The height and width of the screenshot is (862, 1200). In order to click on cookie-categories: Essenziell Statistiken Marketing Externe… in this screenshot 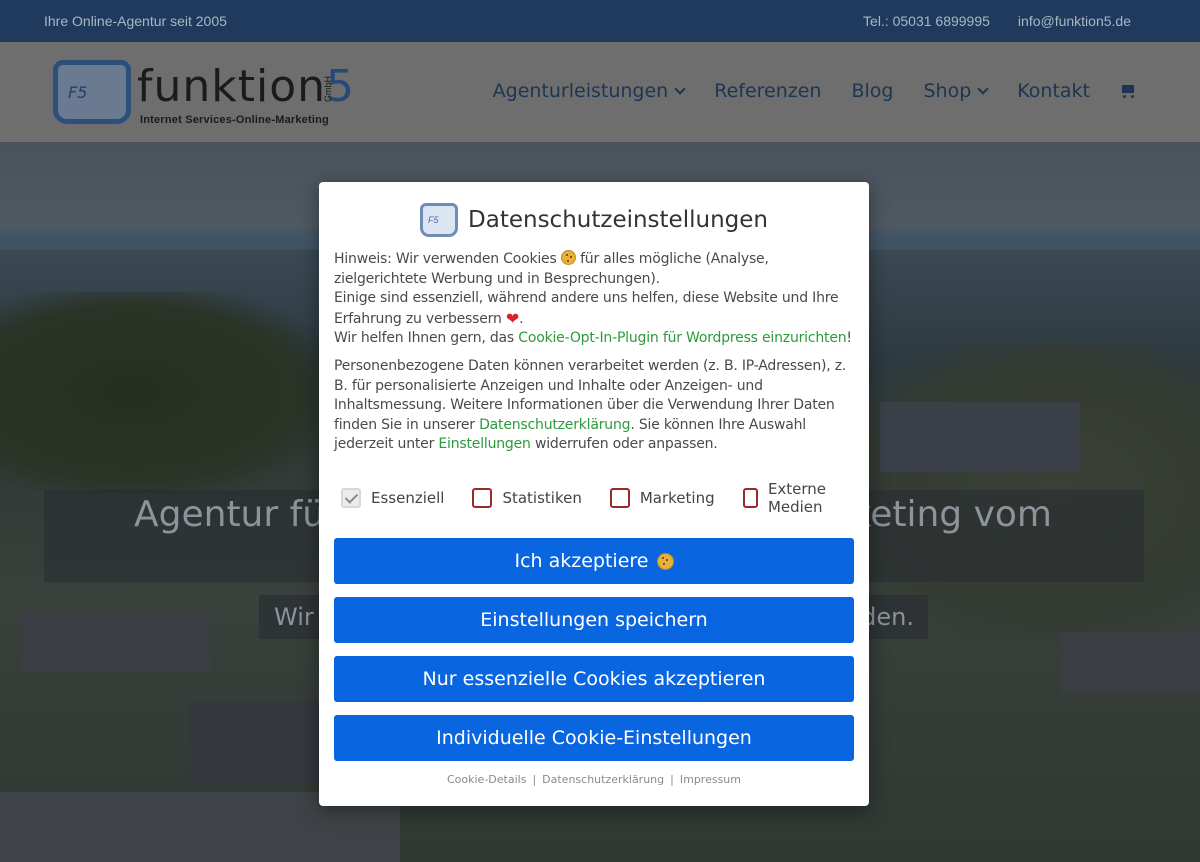, I will do `click(596, 498)`.